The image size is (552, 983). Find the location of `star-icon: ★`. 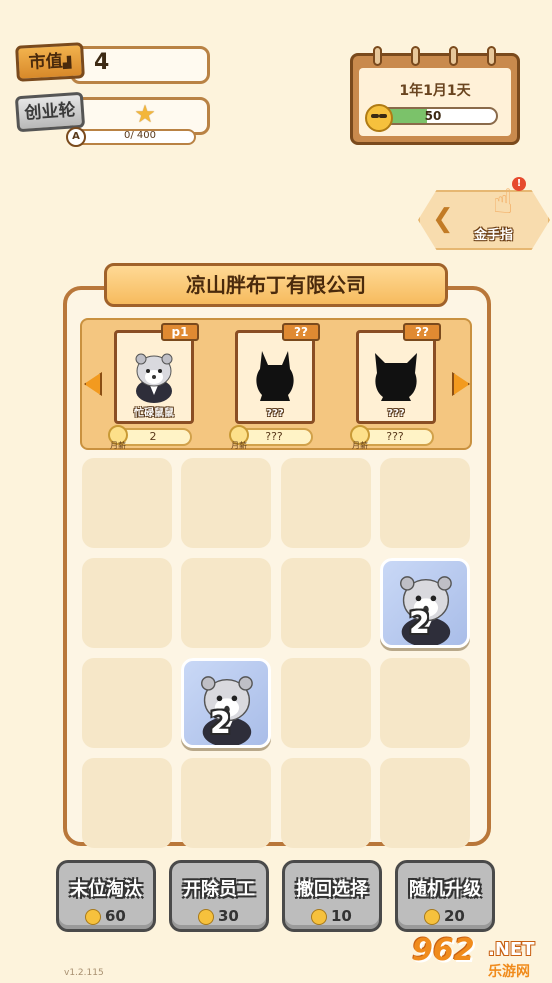

star-icon: ★ is located at coordinates (145, 114).